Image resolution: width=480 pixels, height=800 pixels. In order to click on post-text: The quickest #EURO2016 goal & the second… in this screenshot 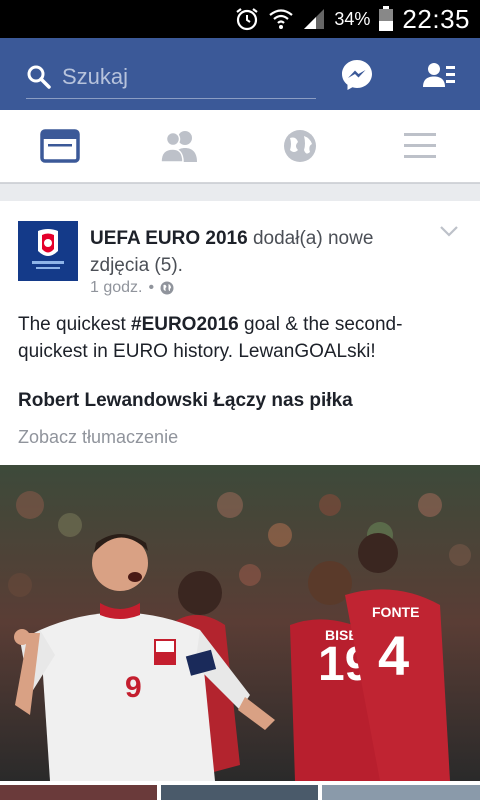, I will do `click(240, 338)`.